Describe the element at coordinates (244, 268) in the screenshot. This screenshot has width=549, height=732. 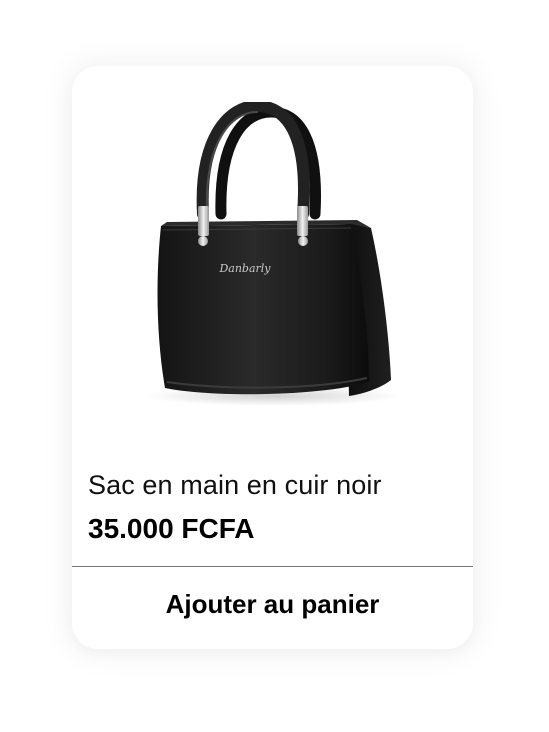
I see `brand-logo-text: Danbarly` at that location.